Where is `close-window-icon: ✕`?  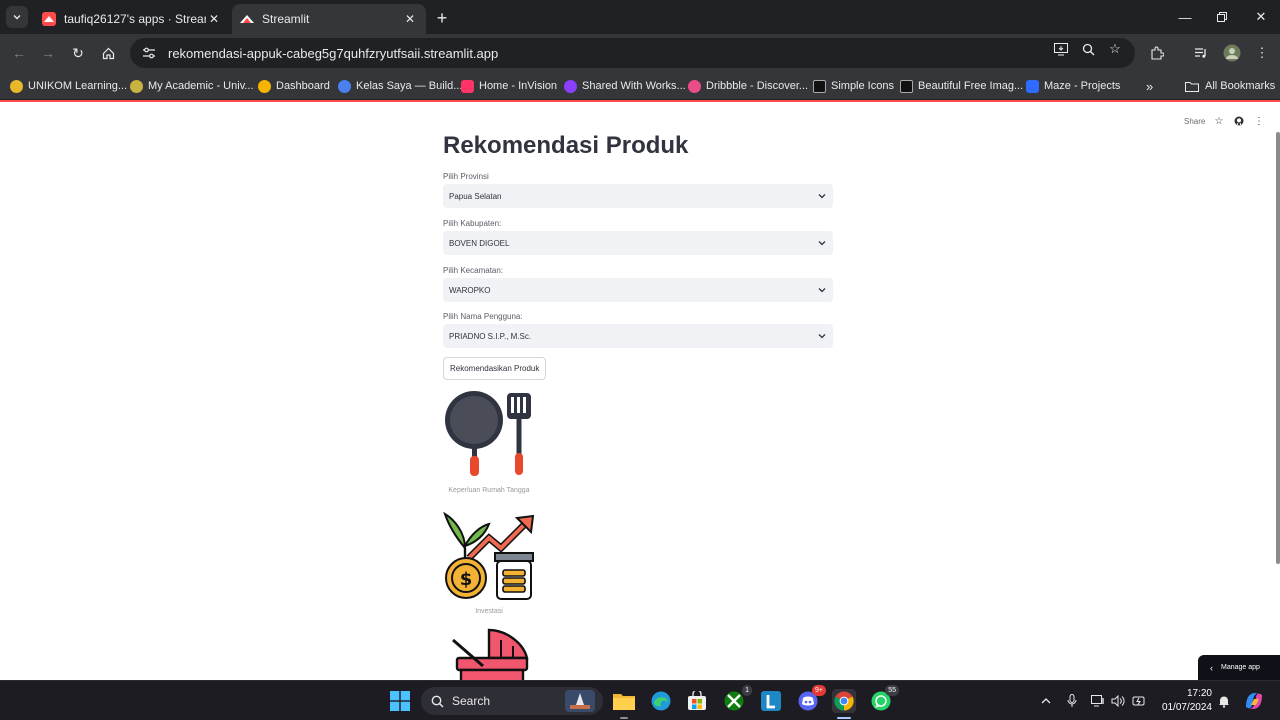
close-window-icon: ✕ is located at coordinates (1261, 17).